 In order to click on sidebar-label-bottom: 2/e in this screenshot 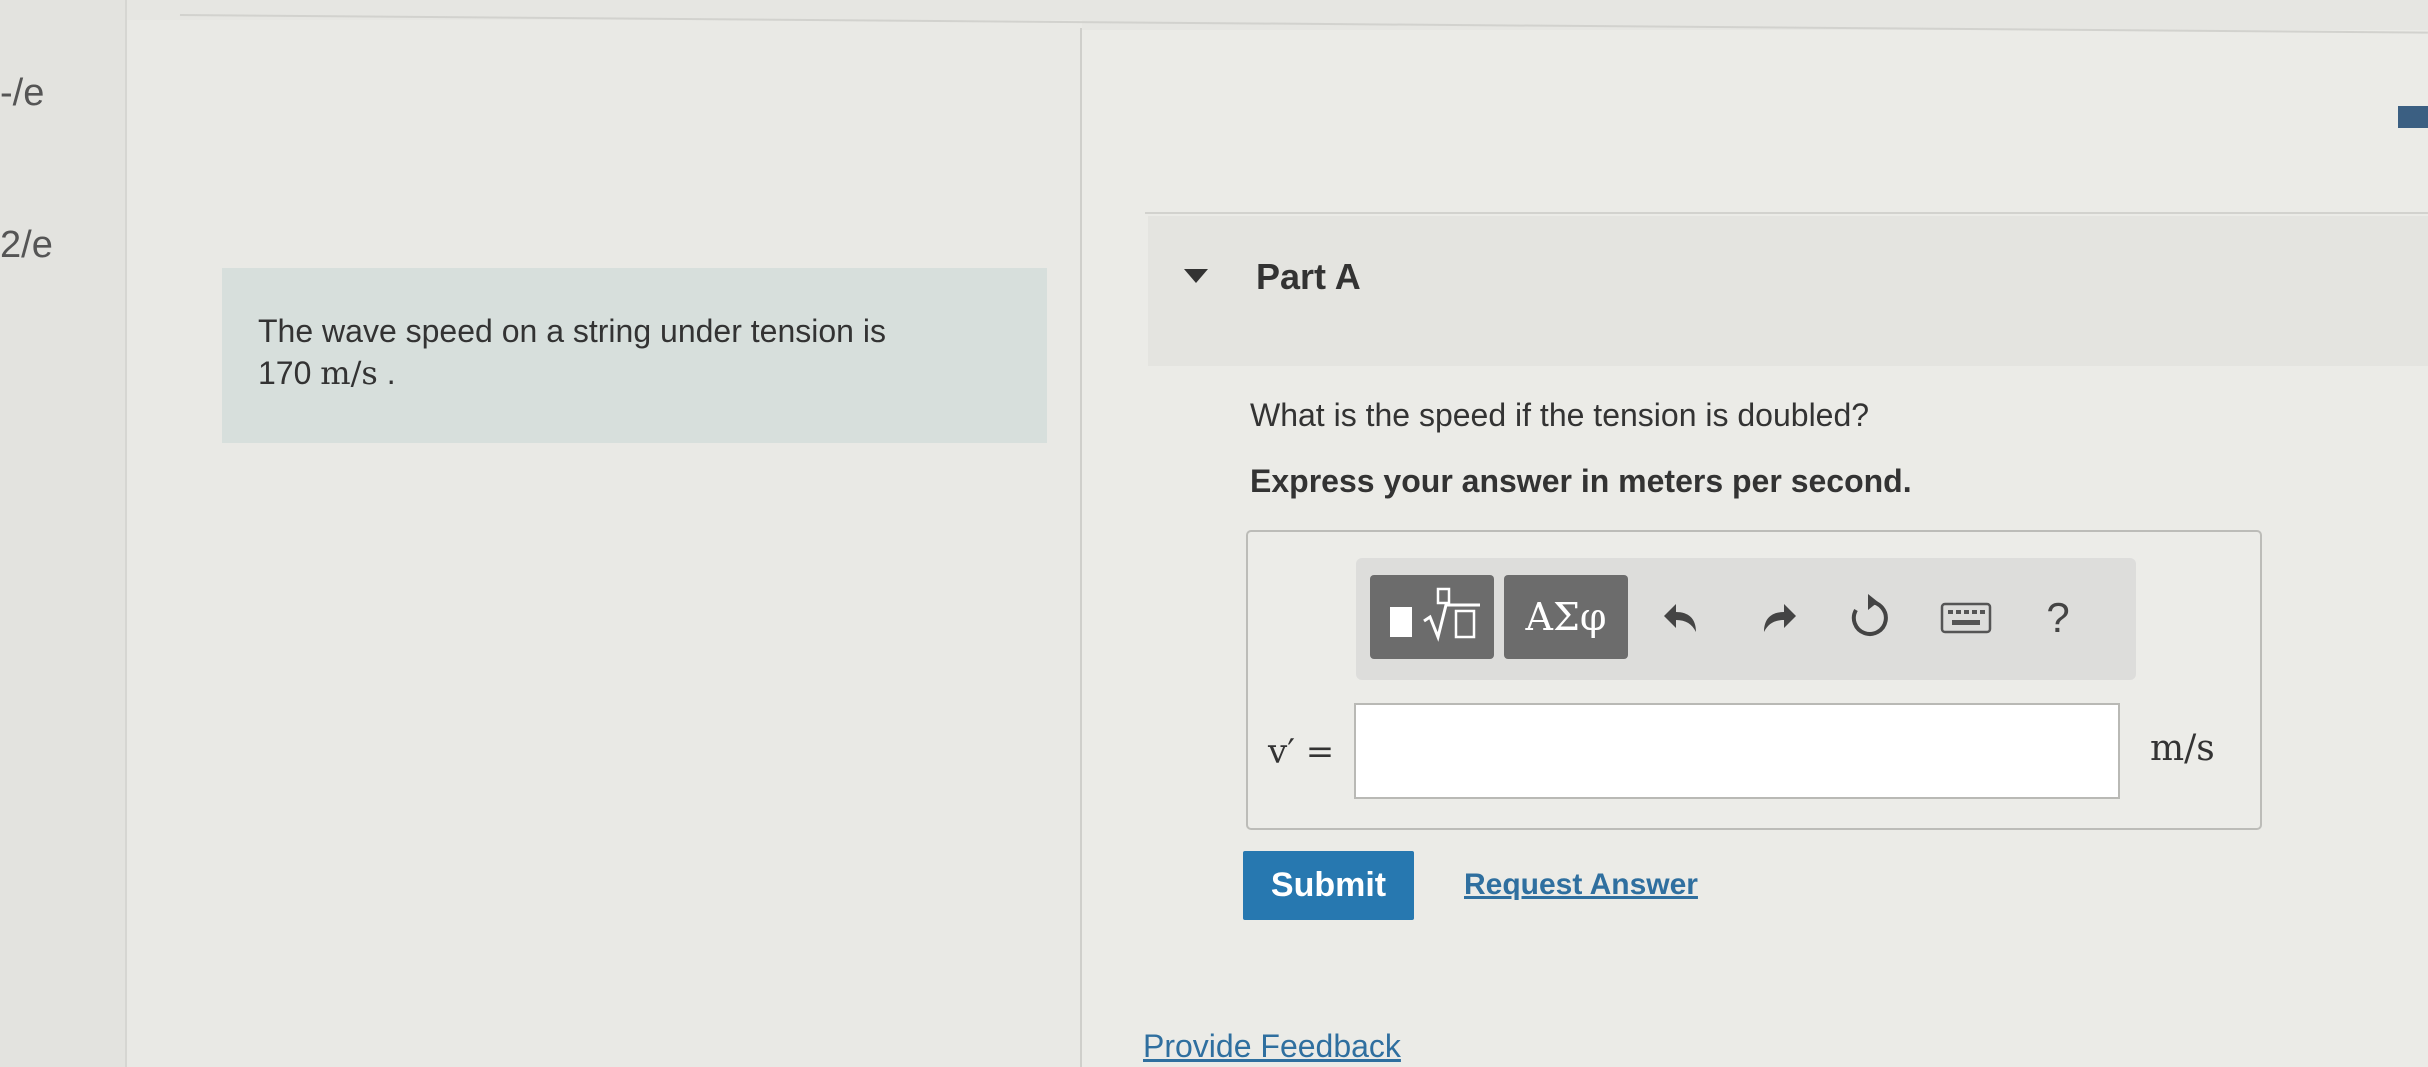, I will do `click(26, 245)`.